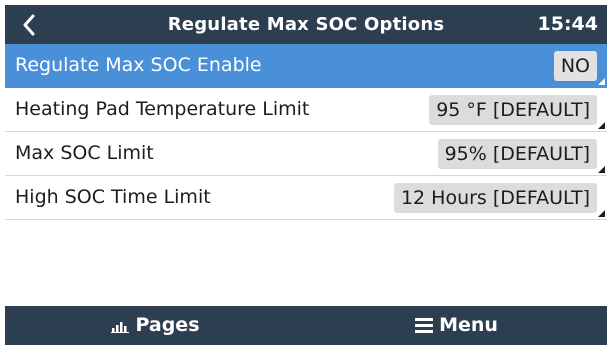  What do you see at coordinates (306, 66) in the screenshot?
I see `setting-row-regulate-max-soc-enable: Regulate Max SOC Enable NO` at bounding box center [306, 66].